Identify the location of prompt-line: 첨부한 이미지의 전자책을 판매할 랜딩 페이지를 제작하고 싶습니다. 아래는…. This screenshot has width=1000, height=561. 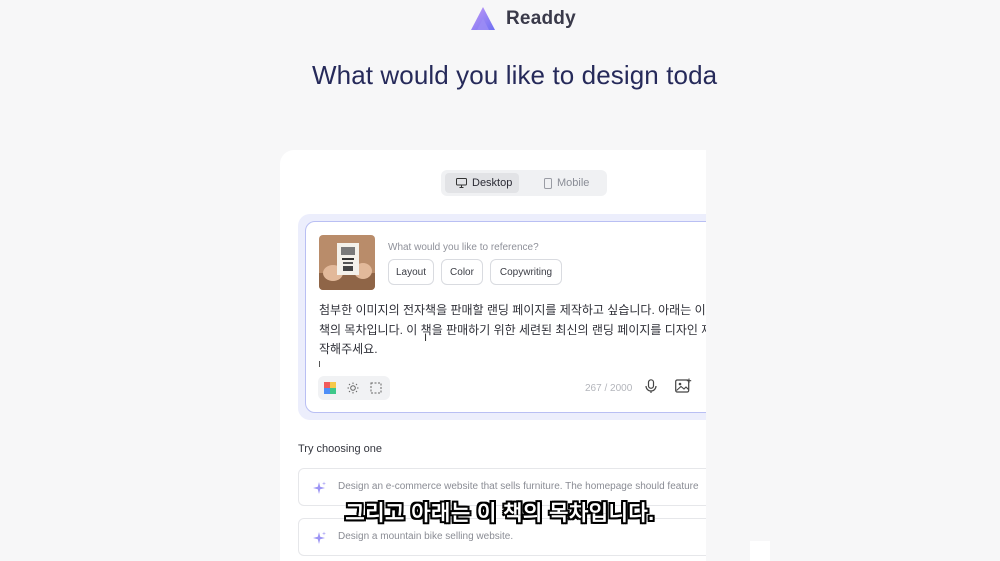
(512, 310).